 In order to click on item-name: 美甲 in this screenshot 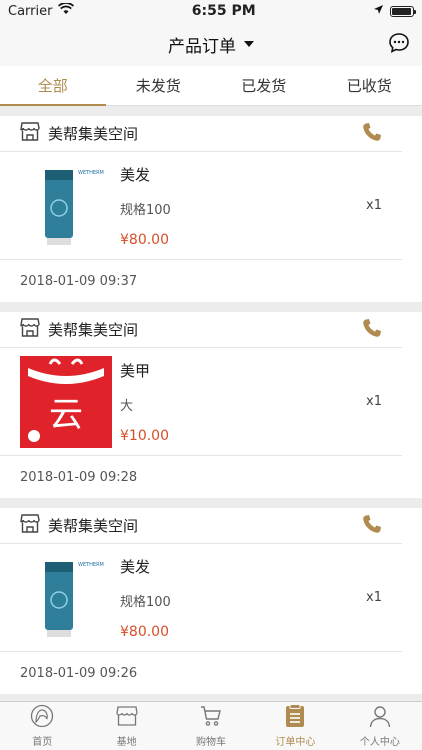, I will do `click(135, 370)`.